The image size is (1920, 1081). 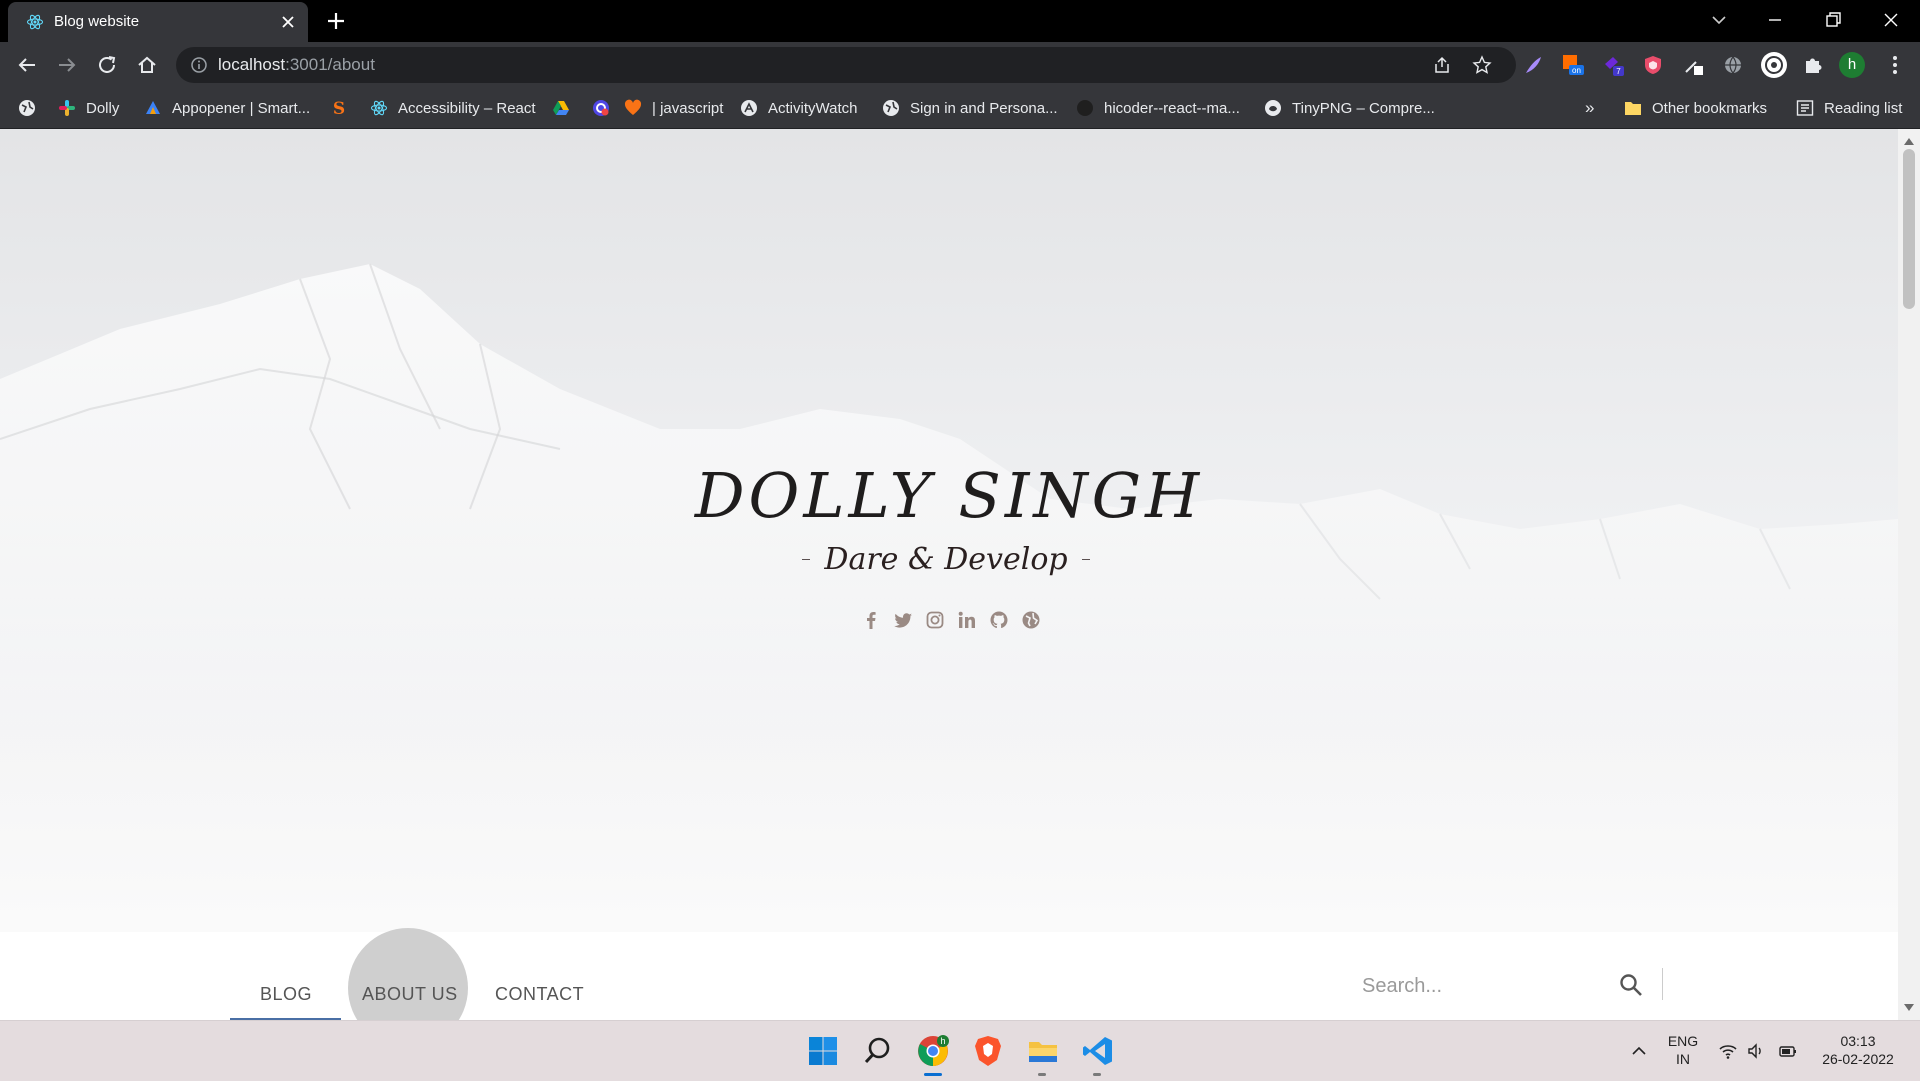 I want to click on share-icon, so click(x=1442, y=65).